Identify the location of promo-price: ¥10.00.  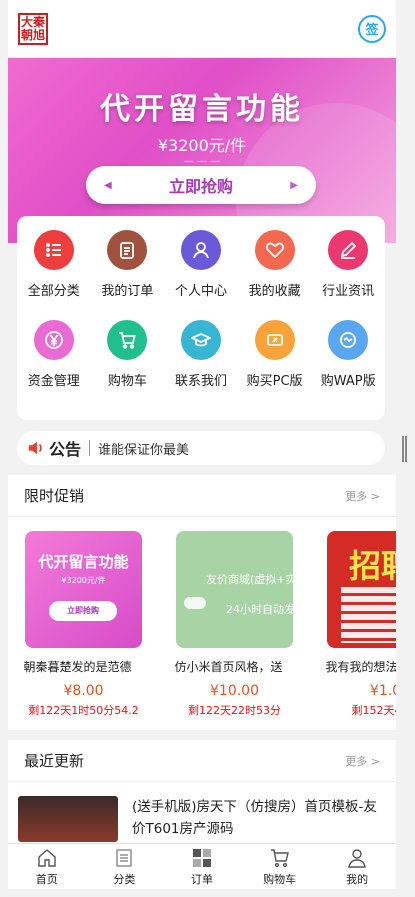
(234, 691).